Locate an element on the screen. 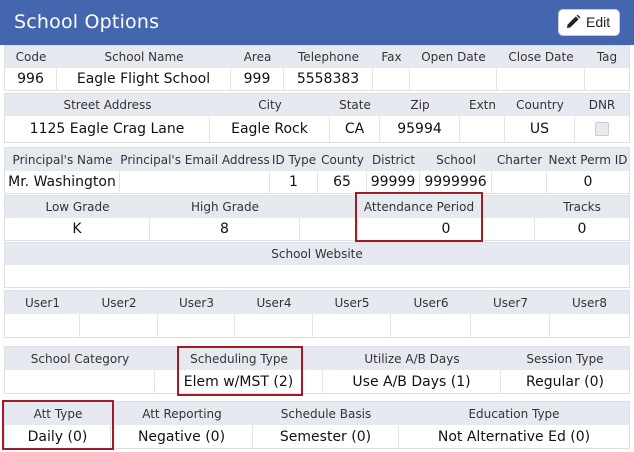 This screenshot has width=634, height=452. attendance-period-label: Attendance Period is located at coordinates (419, 207).